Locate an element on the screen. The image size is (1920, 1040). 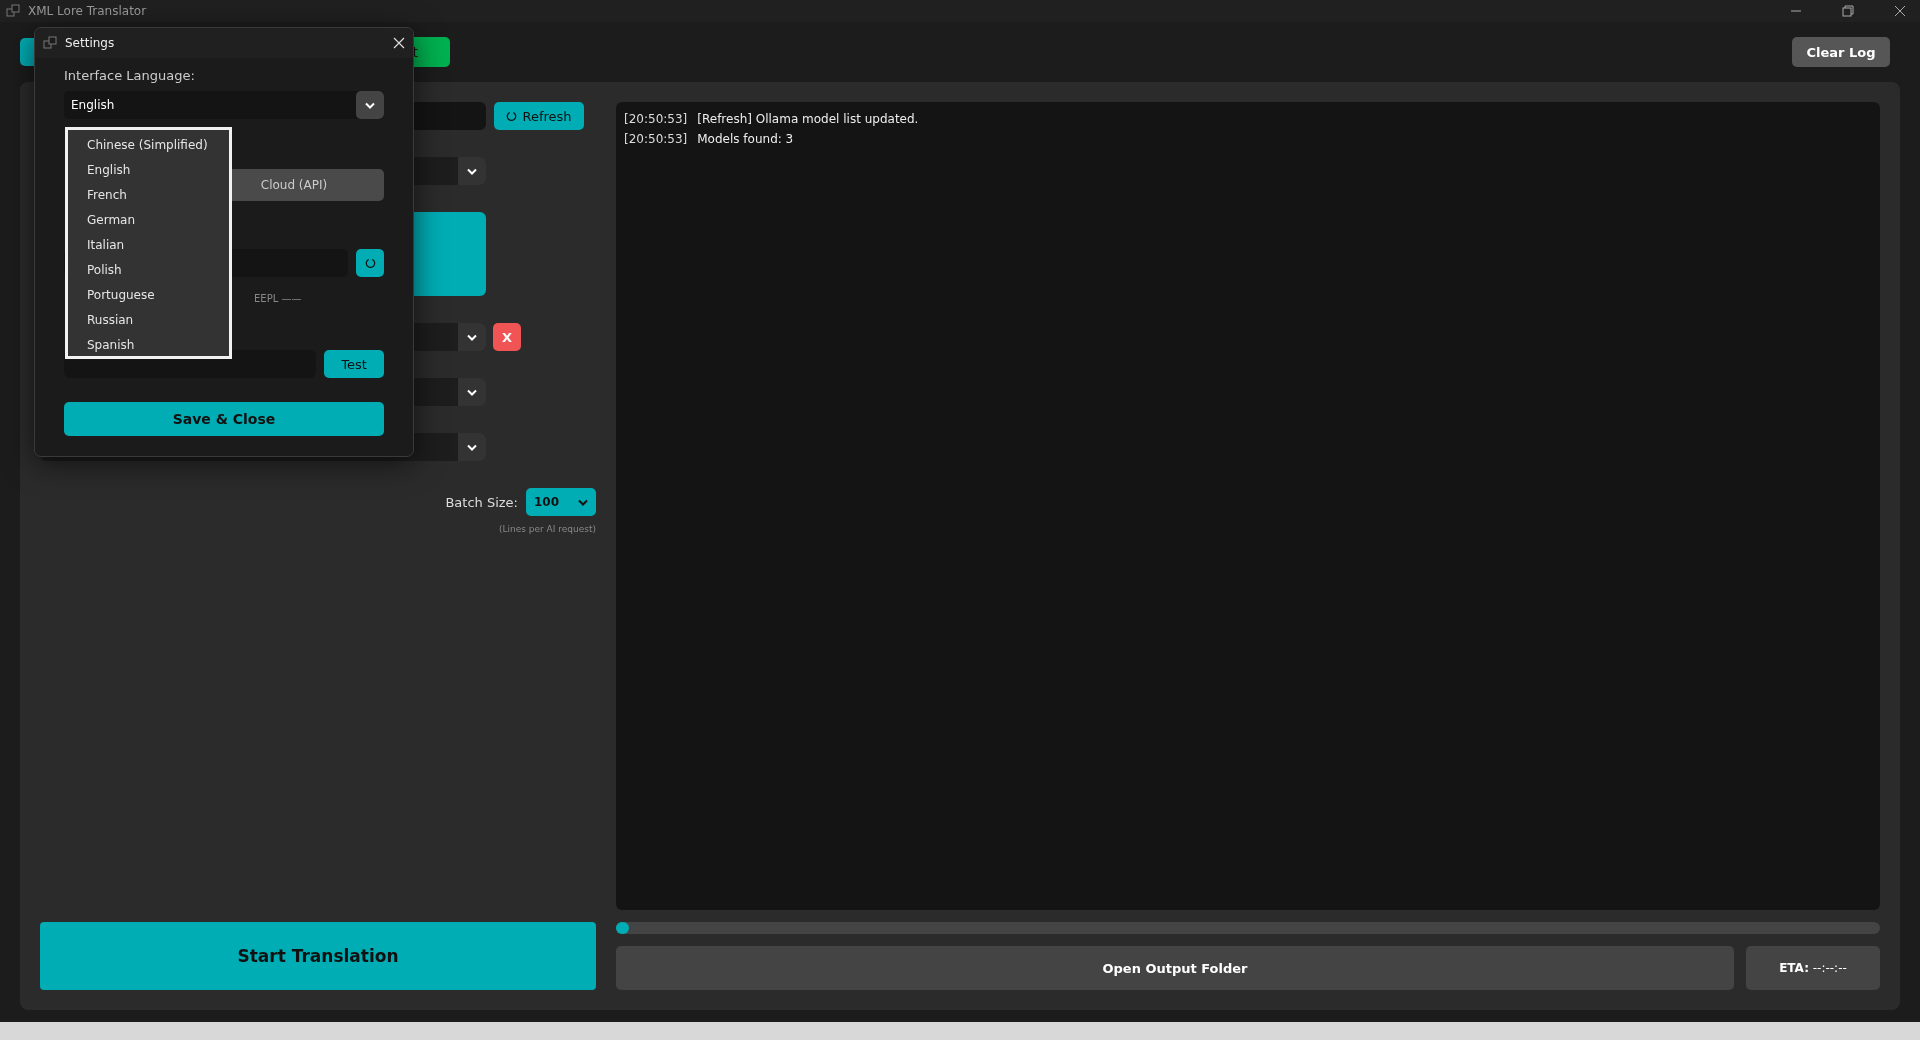
batch-size-dropdown: 100 is located at coordinates (561, 502).